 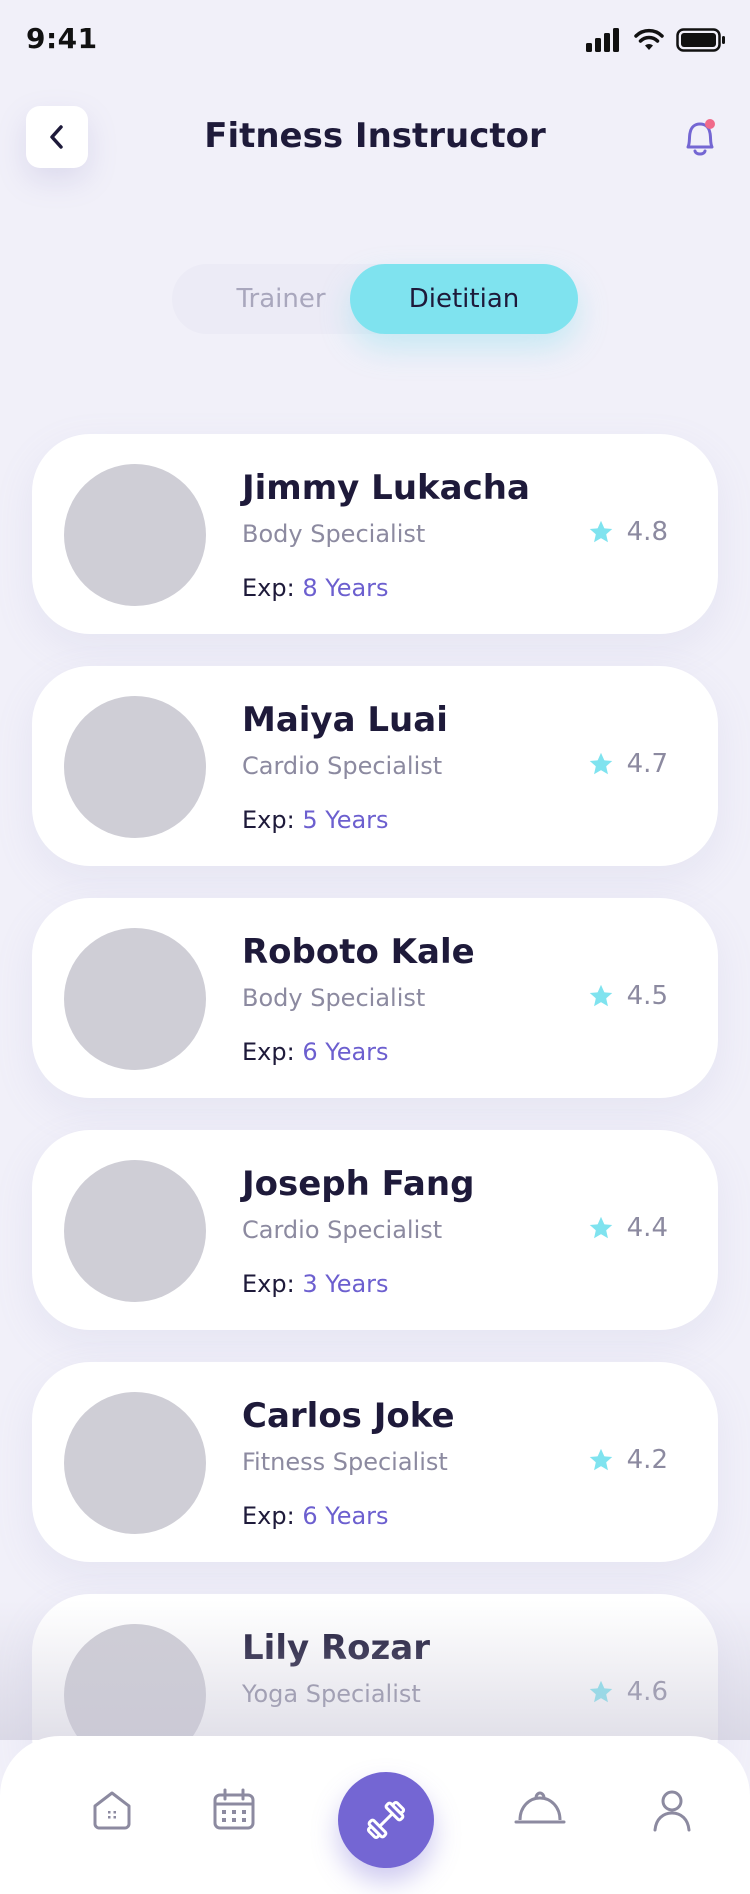 I want to click on bell-icon, so click(x=700, y=137).